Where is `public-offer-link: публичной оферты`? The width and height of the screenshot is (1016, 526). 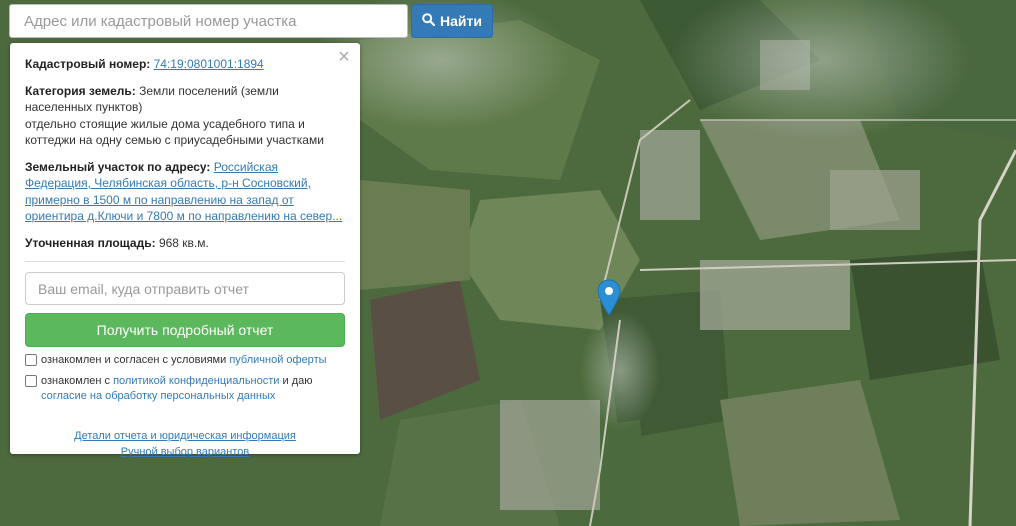
public-offer-link: публичной оферты is located at coordinates (277, 360).